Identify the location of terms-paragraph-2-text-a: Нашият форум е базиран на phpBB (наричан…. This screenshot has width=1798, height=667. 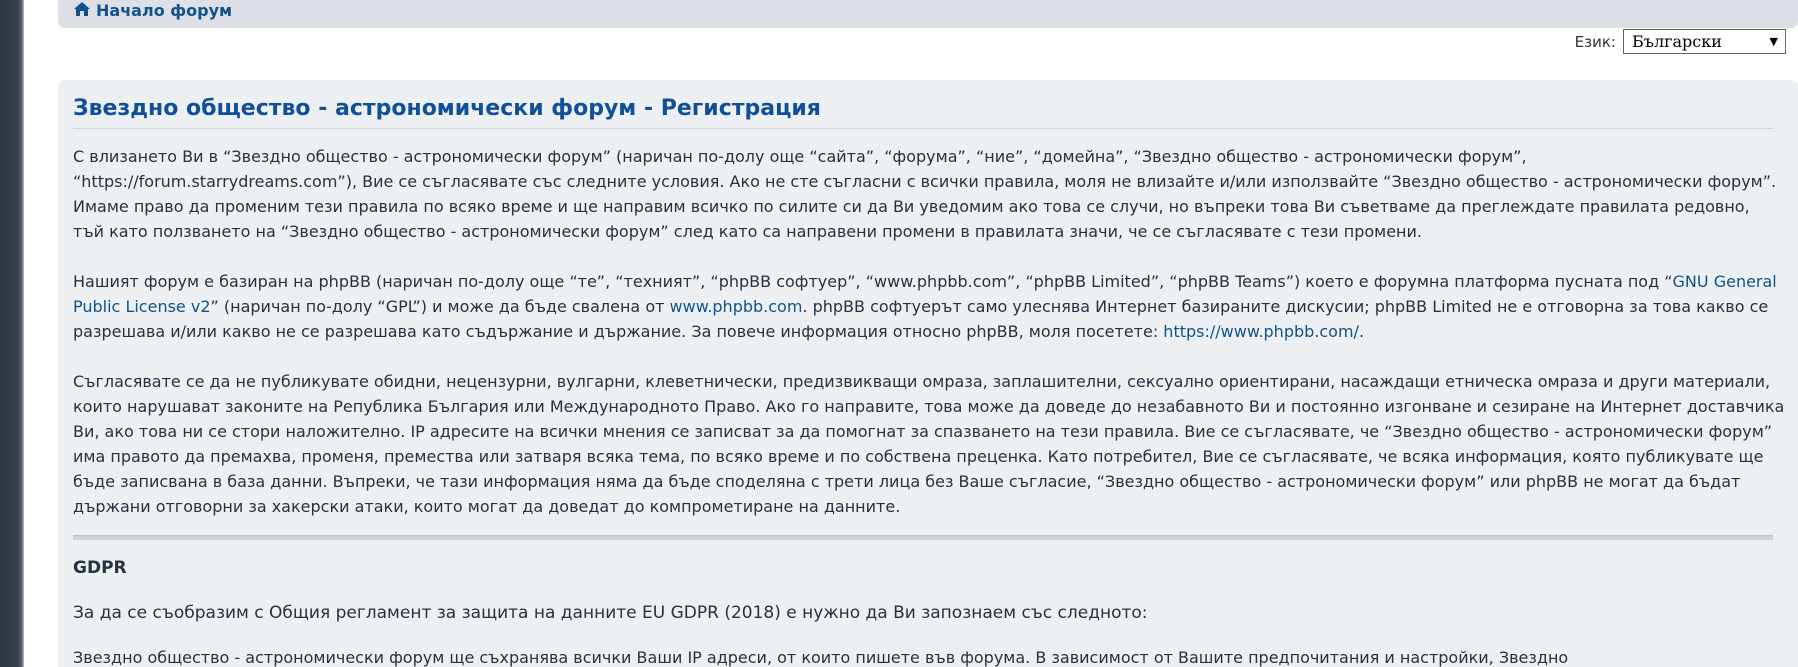
(873, 281).